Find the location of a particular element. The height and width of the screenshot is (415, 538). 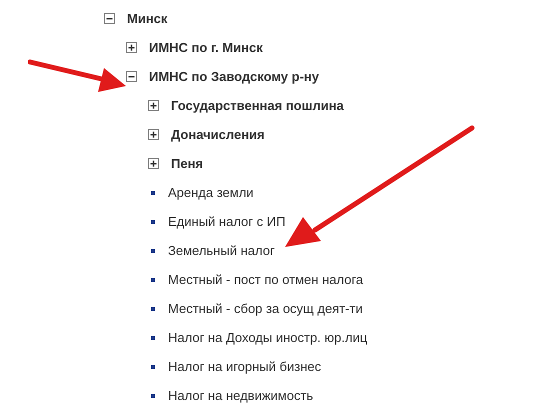

tree-item: ИМНС по Заводскому р-ну is located at coordinates (234, 76).